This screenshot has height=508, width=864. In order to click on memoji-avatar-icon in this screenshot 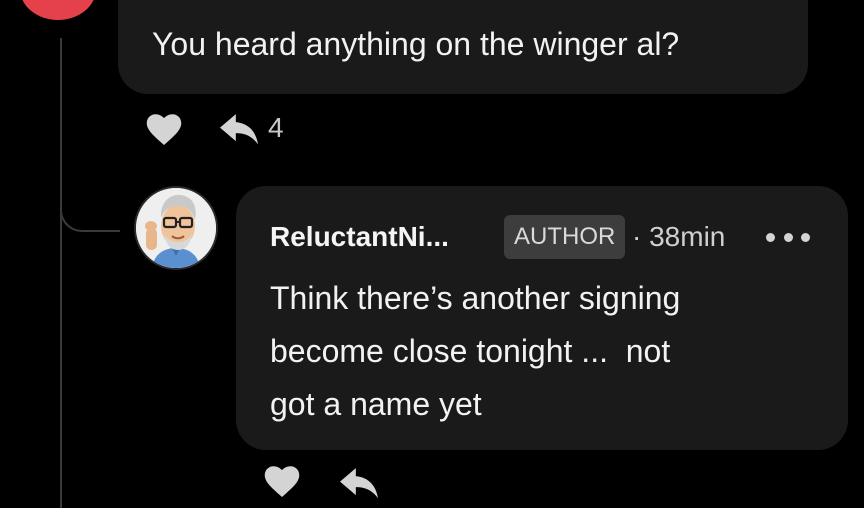, I will do `click(176, 228)`.